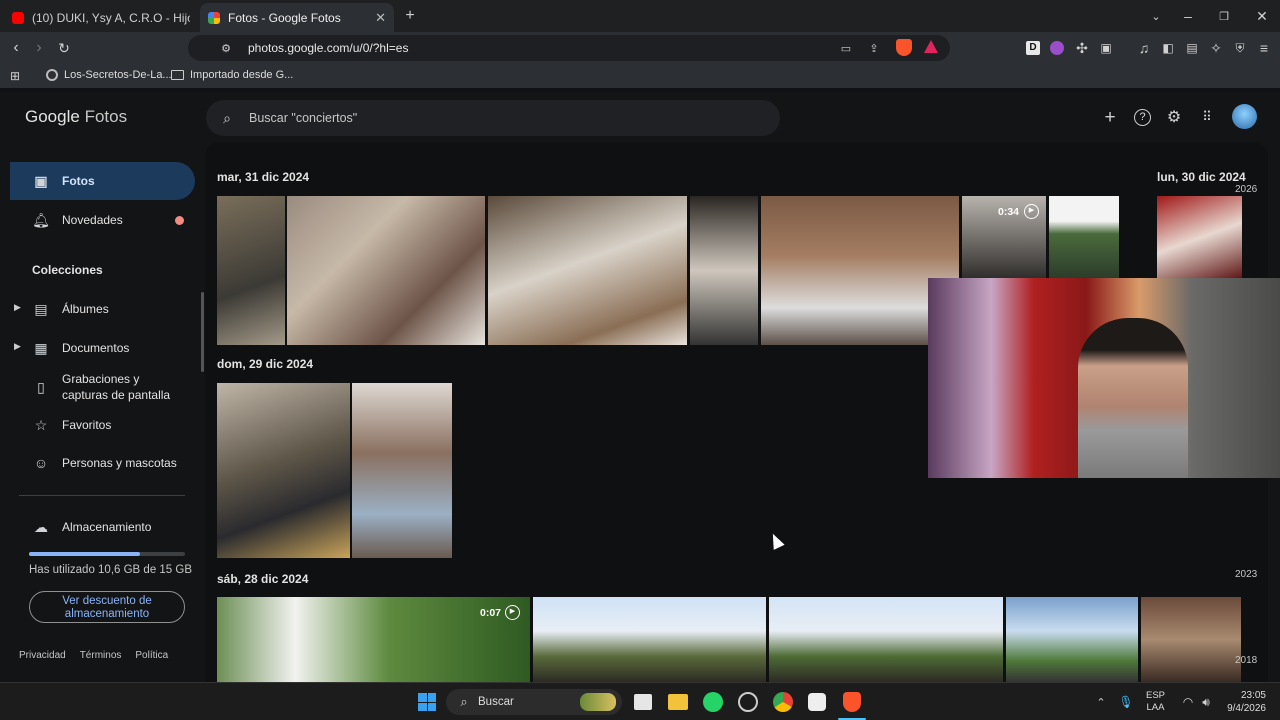 Image resolution: width=1280 pixels, height=720 pixels. Describe the element at coordinates (1188, 702) in the screenshot. I see `wifi-icon: ◠` at that location.